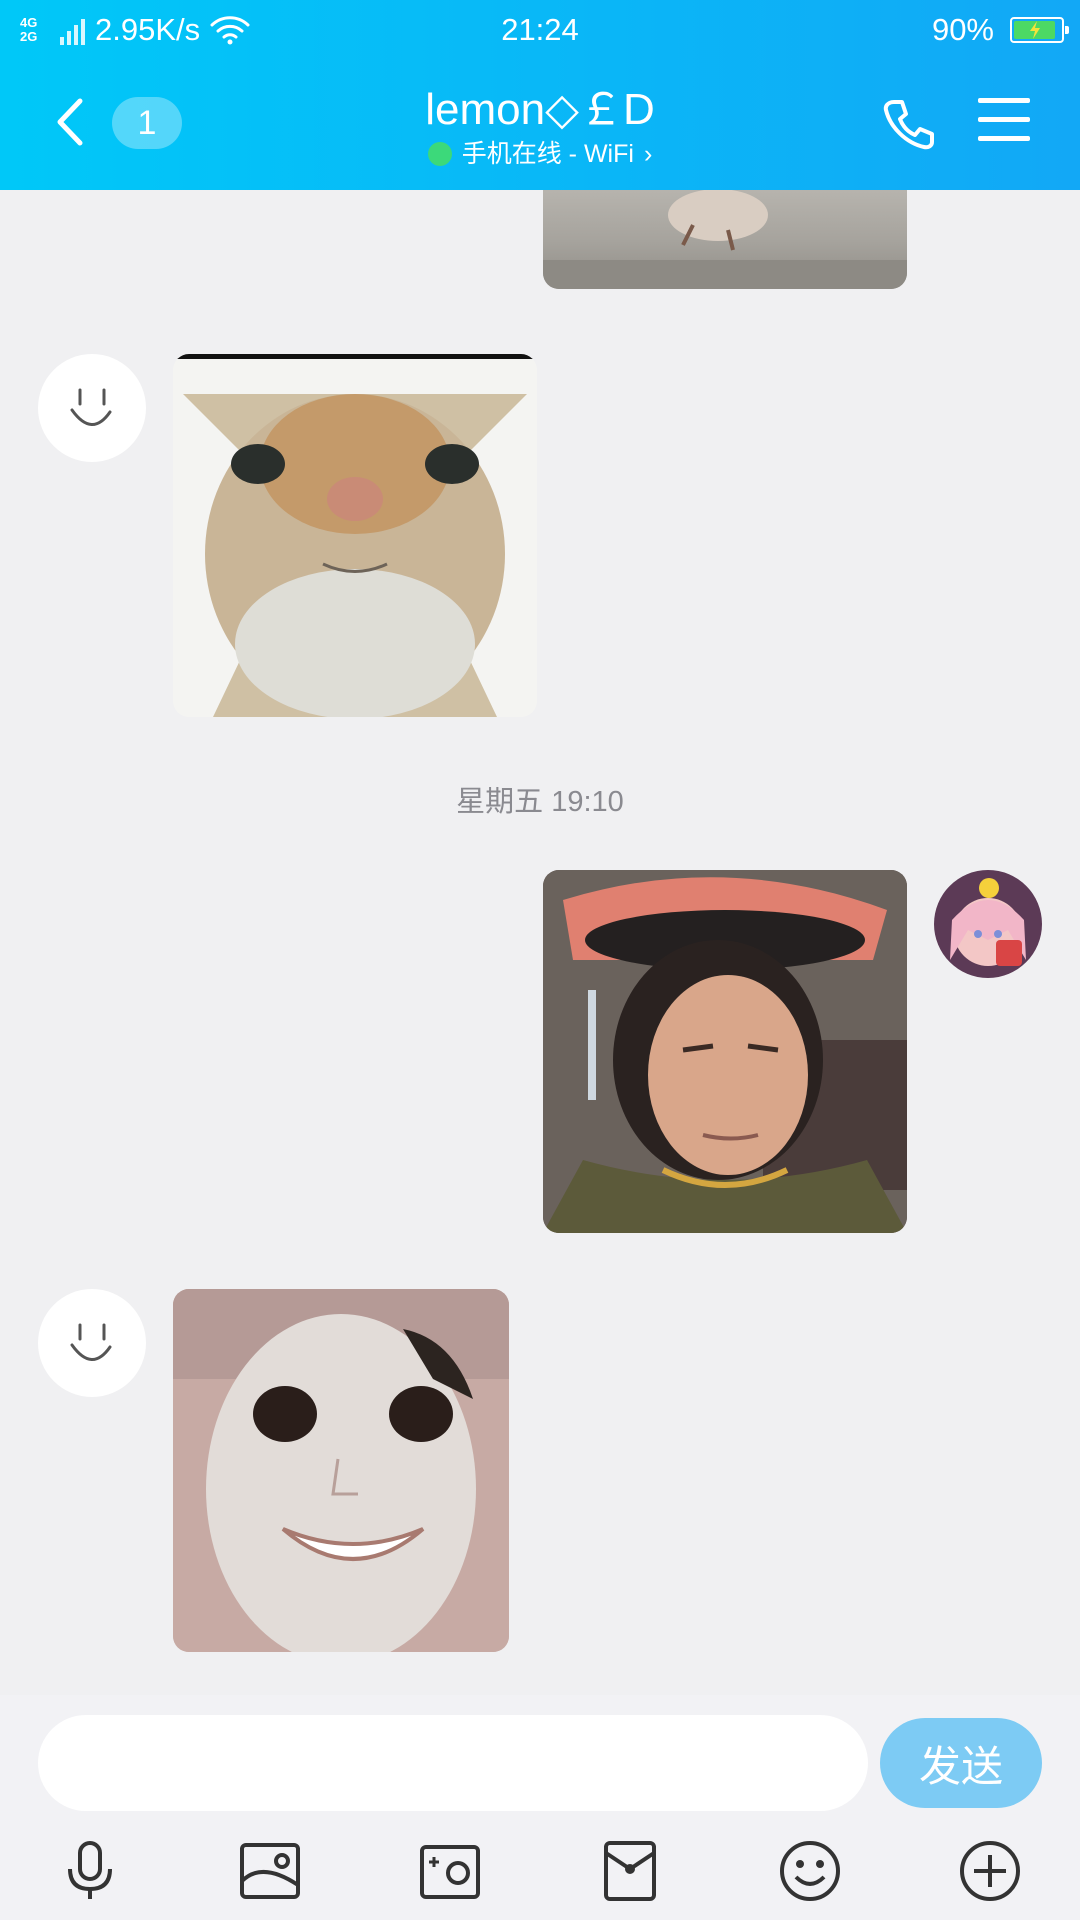 The height and width of the screenshot is (1920, 1080). What do you see at coordinates (439, 154) in the screenshot?
I see `online-status-icon` at bounding box center [439, 154].